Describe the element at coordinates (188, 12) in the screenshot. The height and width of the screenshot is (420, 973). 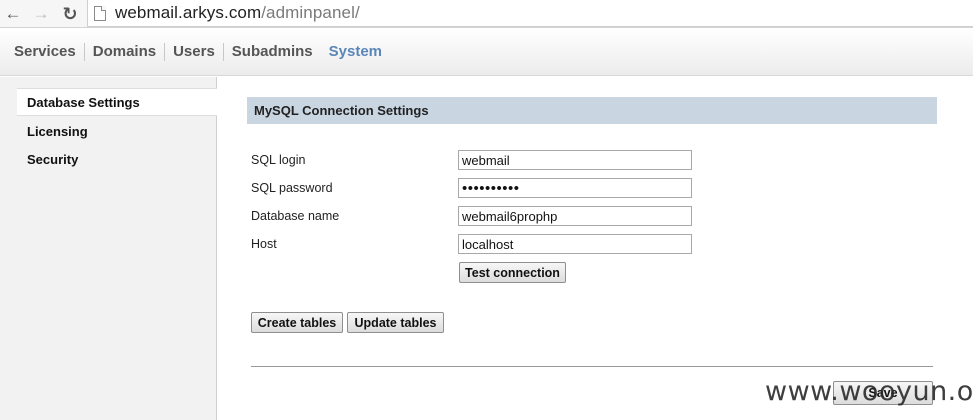
I see `url-host: webmail.arkys.com` at that location.